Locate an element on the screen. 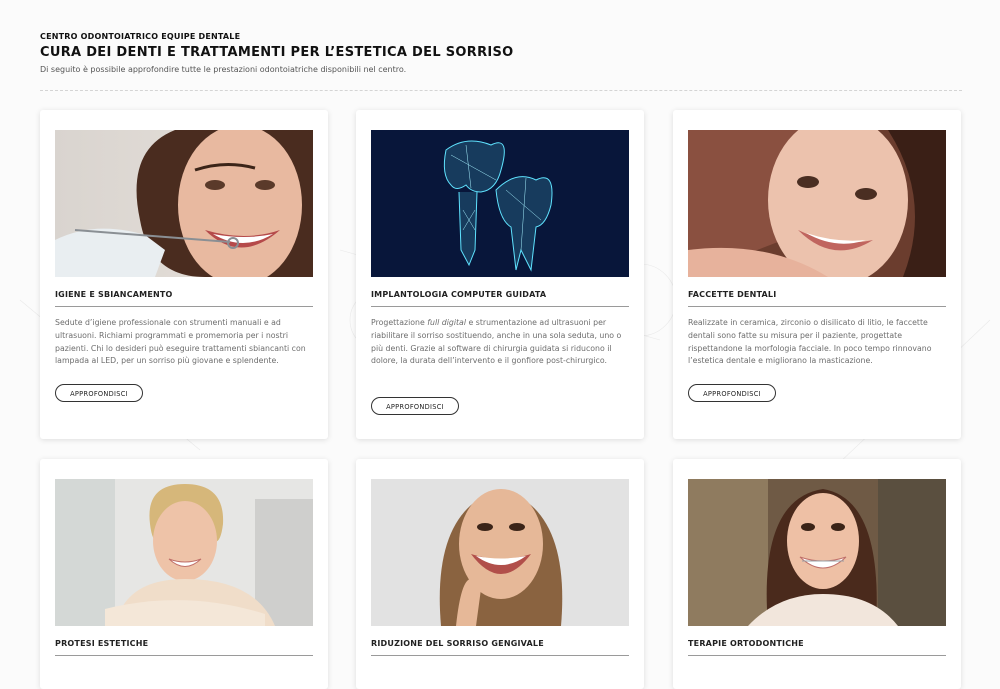 Image resolution: width=1000 pixels, height=689 pixels. service-title: IGIENE E SBIANCAMENTO is located at coordinates (184, 298).